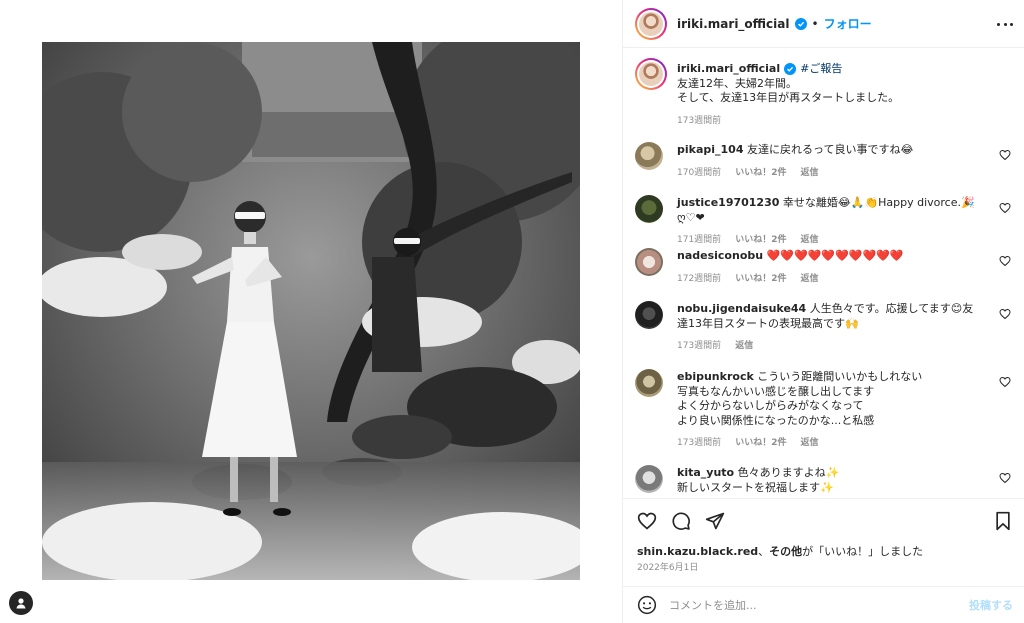 The height and width of the screenshot is (623, 1024). I want to click on liked-by-others: その他, so click(785, 551).